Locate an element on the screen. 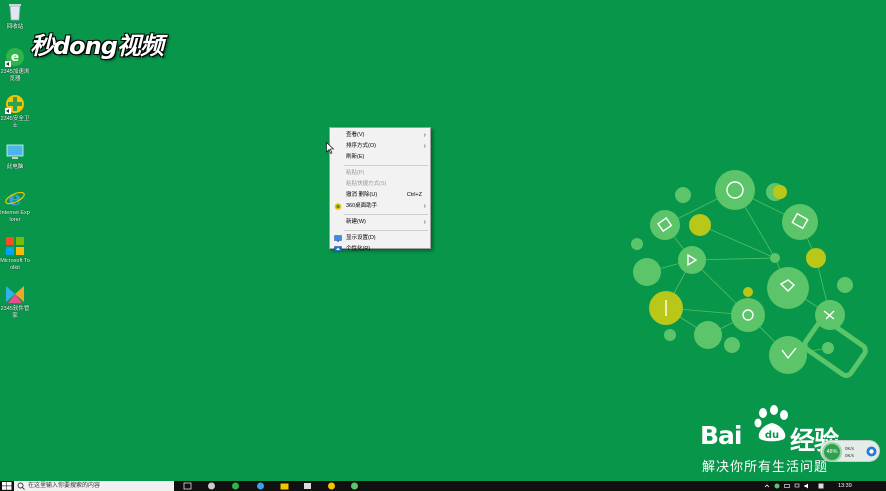 This screenshot has width=886, height=491. taskbar-ie-icon is located at coordinates (260, 486).